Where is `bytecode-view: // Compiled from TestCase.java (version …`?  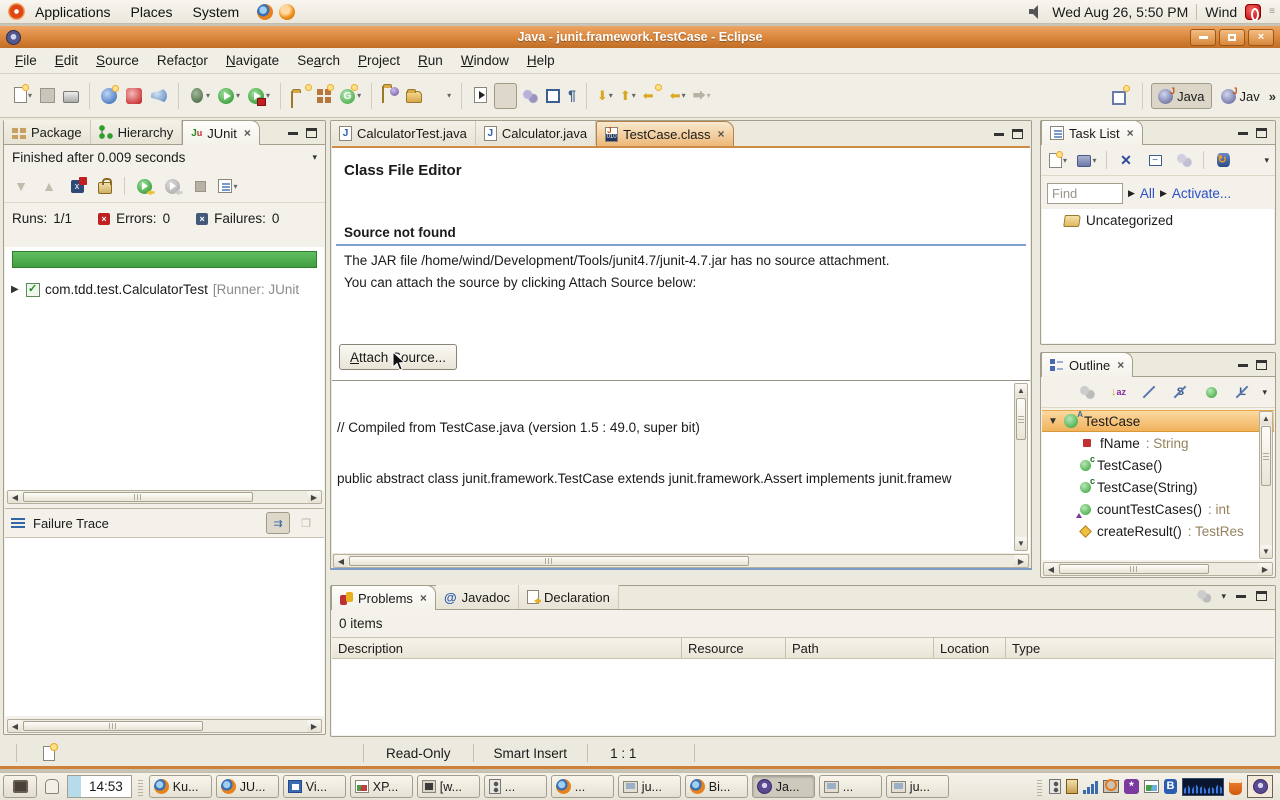
bytecode-view: // Compiled from TestCase.java (version … is located at coordinates (681, 466).